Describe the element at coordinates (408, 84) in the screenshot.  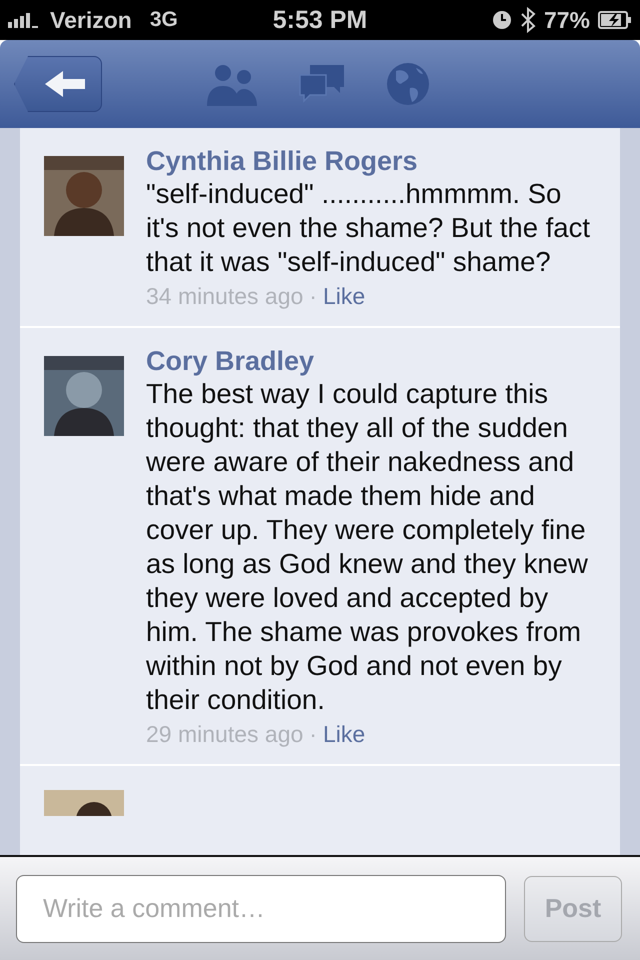
I see `globe-icon` at that location.